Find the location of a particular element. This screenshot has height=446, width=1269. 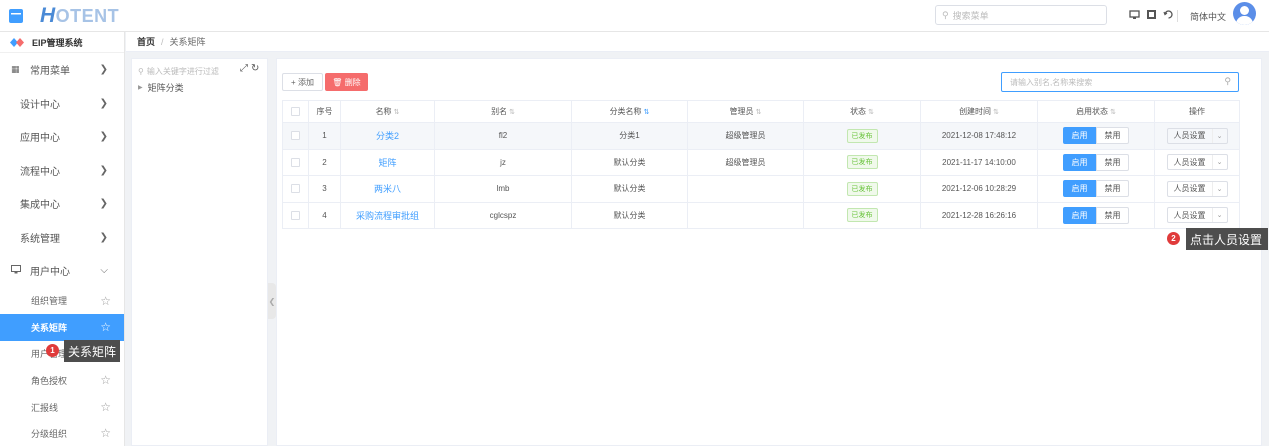

matrix-name-link: 采购流程审批组 is located at coordinates (387, 216).